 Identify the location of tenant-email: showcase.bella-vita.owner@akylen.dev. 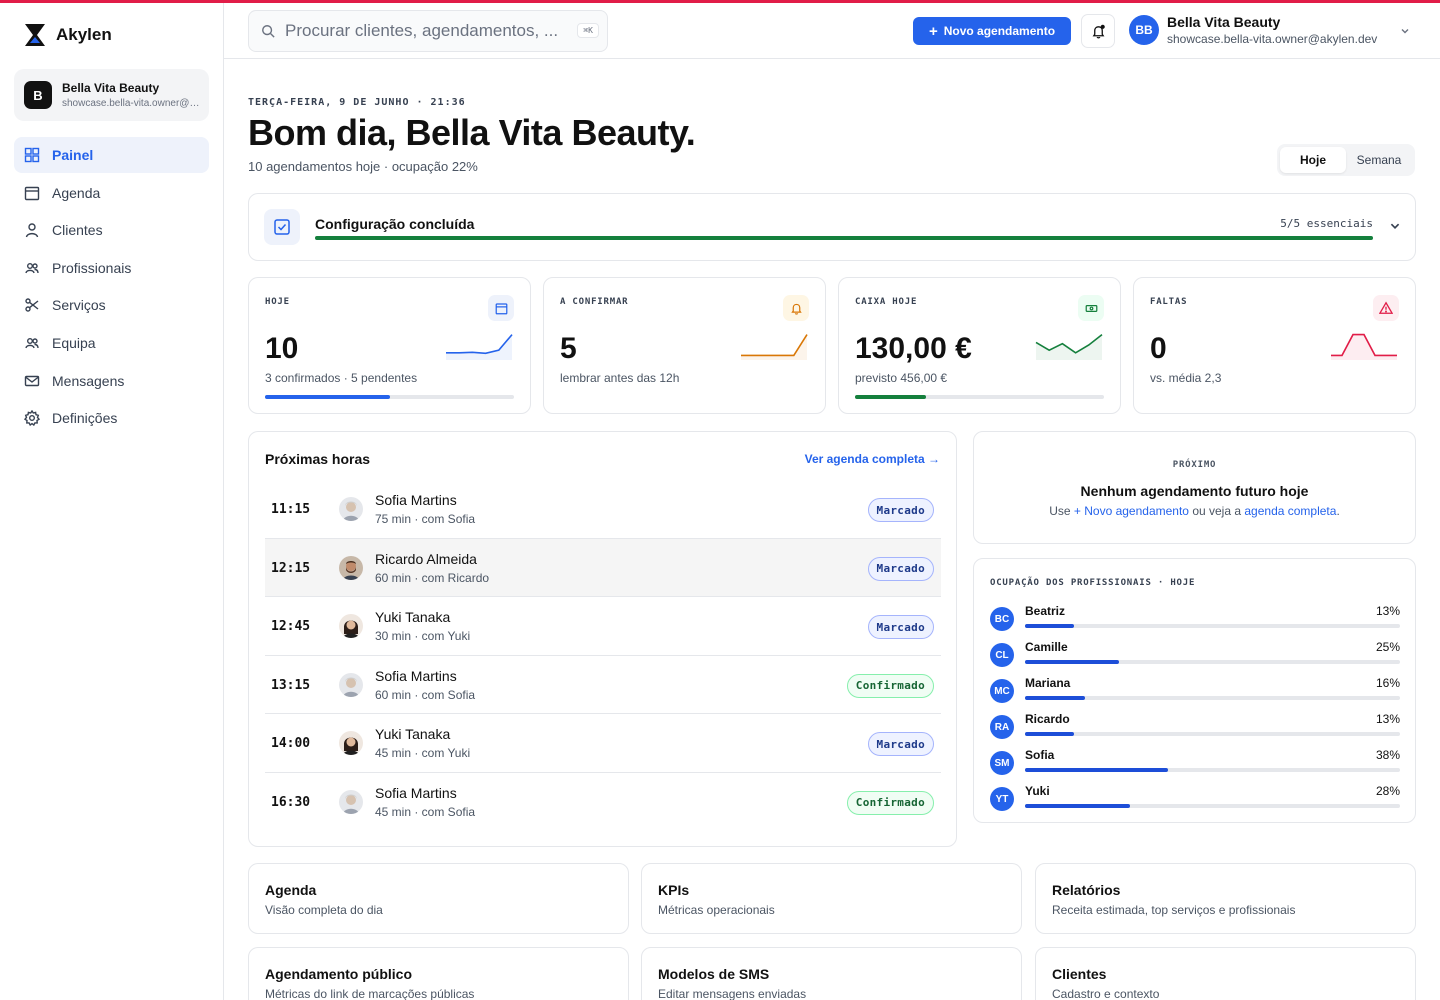
(131, 103).